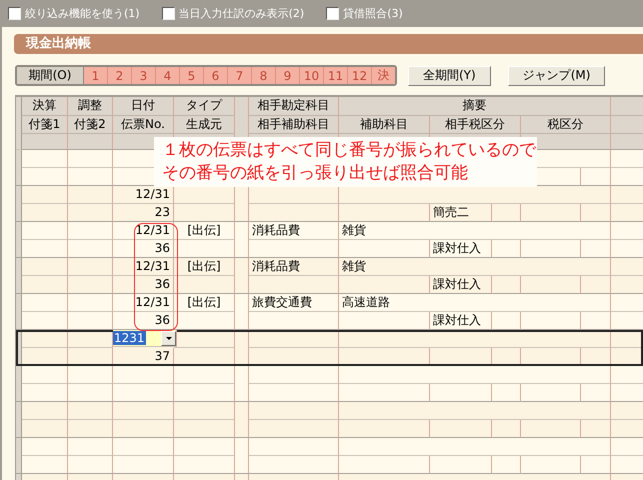  What do you see at coordinates (475, 125) in the screenshot?
I see `column-header: 相手税区分` at bounding box center [475, 125].